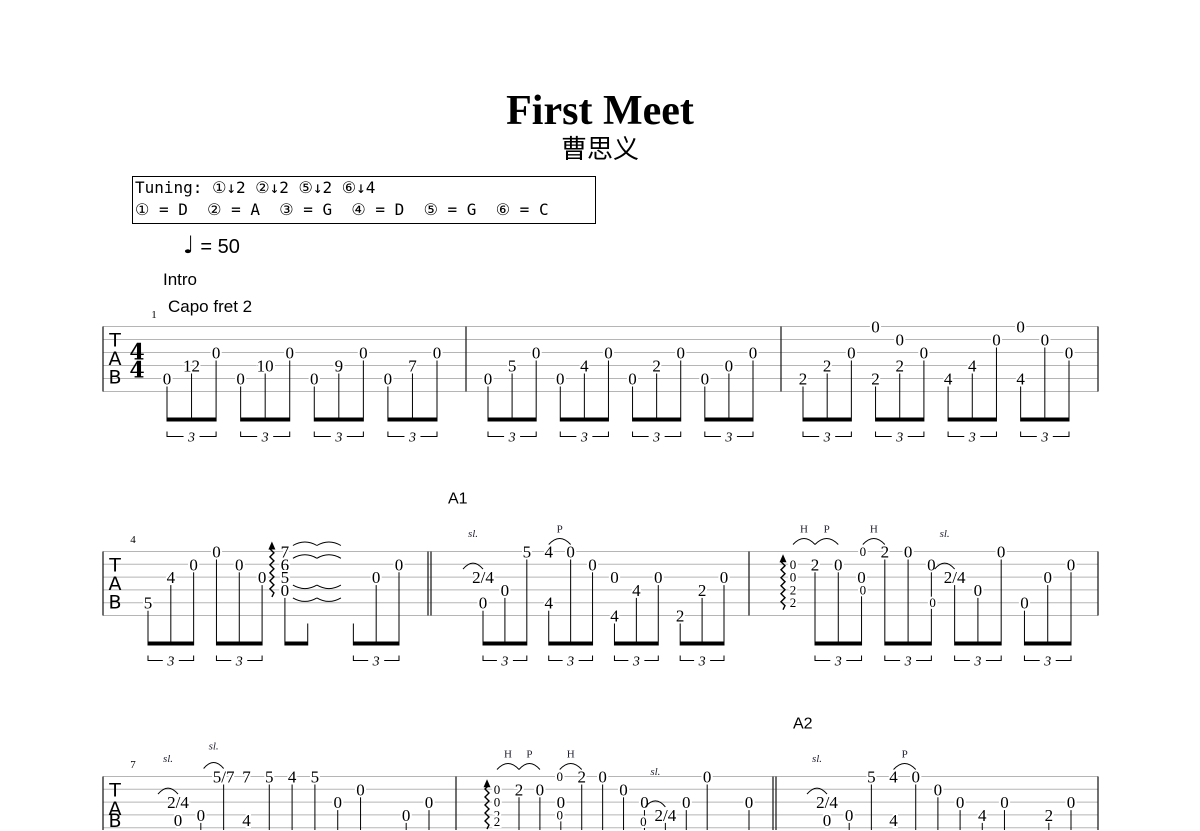 The height and width of the screenshot is (831, 1200). What do you see at coordinates (487, 807) in the screenshot?
I see `arpeggio-wavy-line` at bounding box center [487, 807].